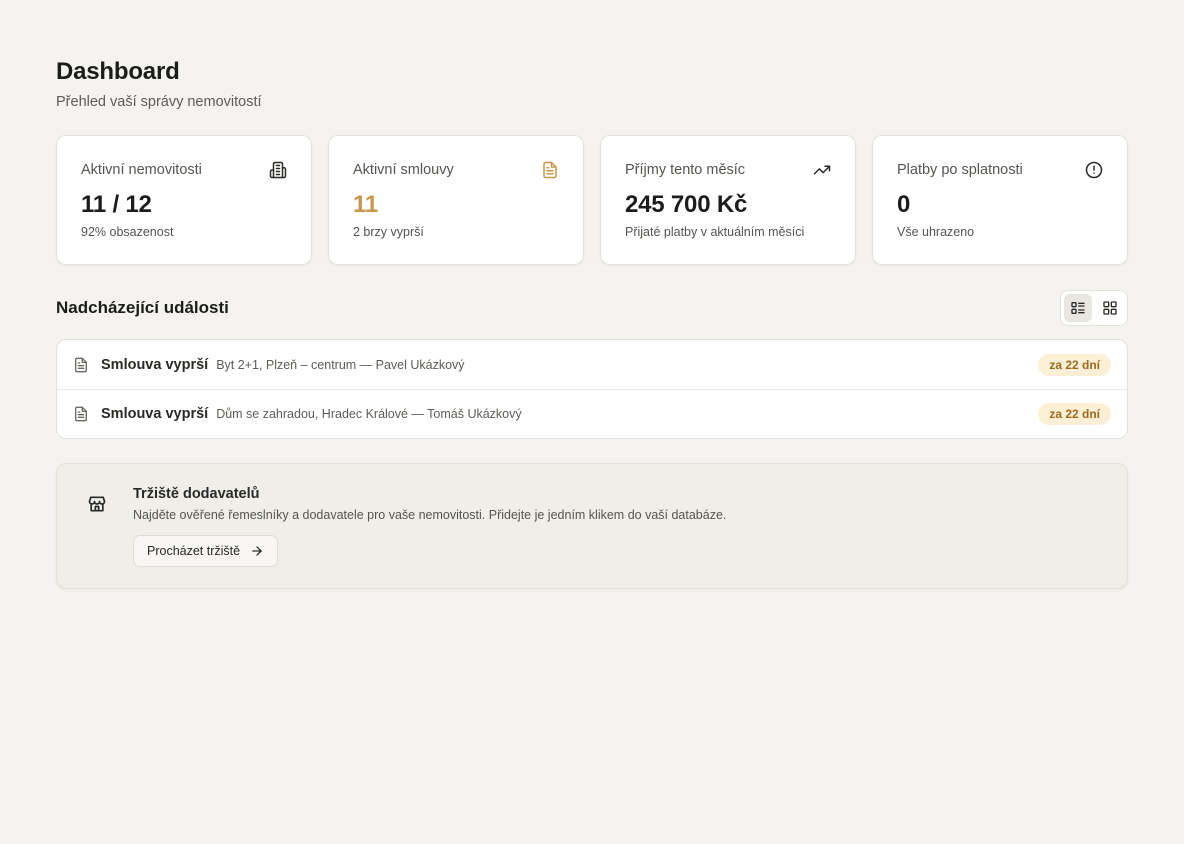 This screenshot has height=844, width=1184. What do you see at coordinates (960, 170) in the screenshot?
I see `stat-label: Platby po splatnosti` at bounding box center [960, 170].